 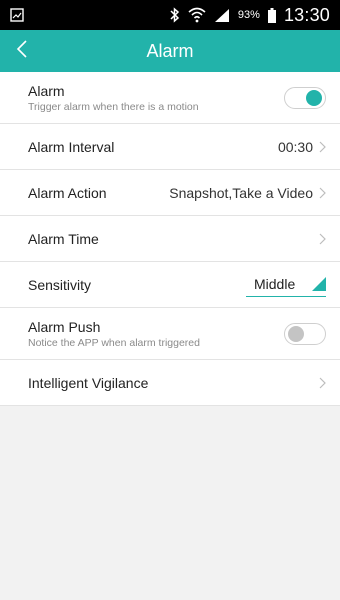 I want to click on alarm-time-row: Alarm Time, so click(x=170, y=239).